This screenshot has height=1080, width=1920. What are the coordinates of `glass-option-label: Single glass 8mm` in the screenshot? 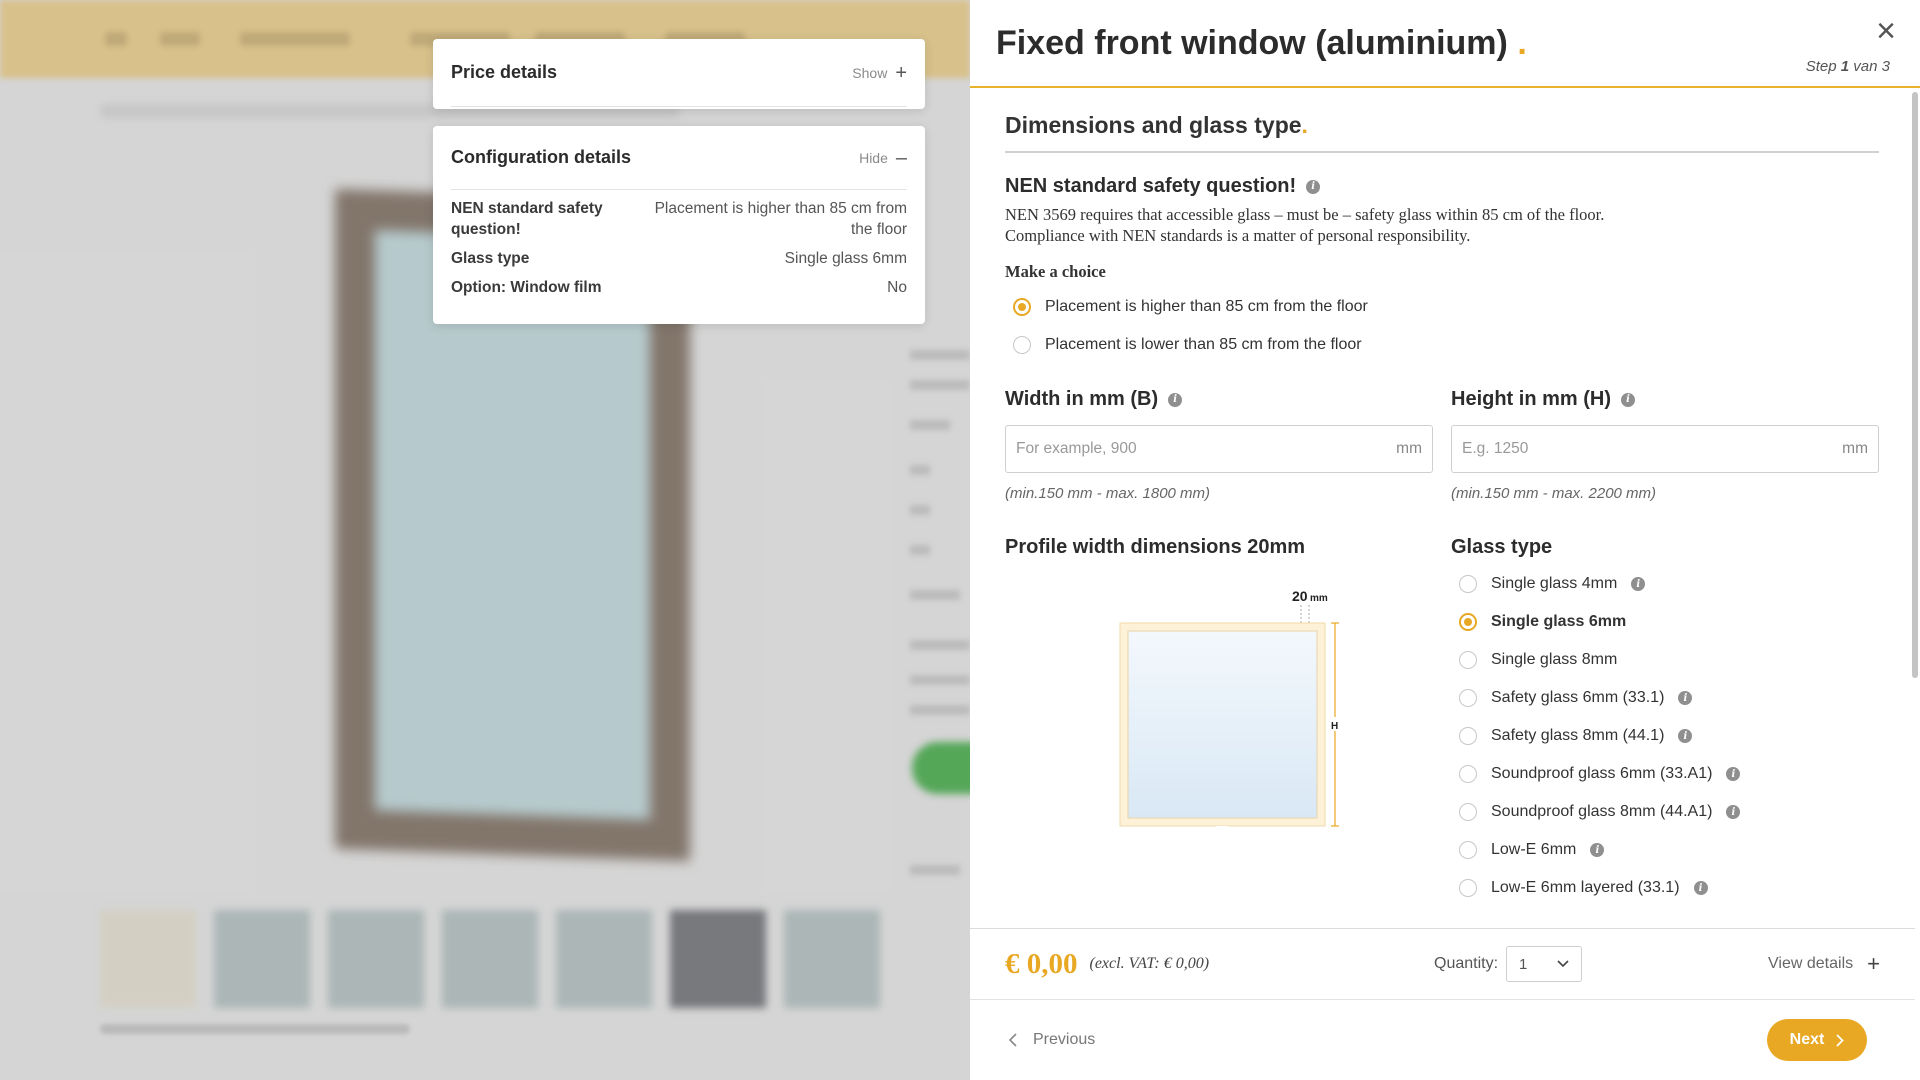 It's located at (1554, 659).